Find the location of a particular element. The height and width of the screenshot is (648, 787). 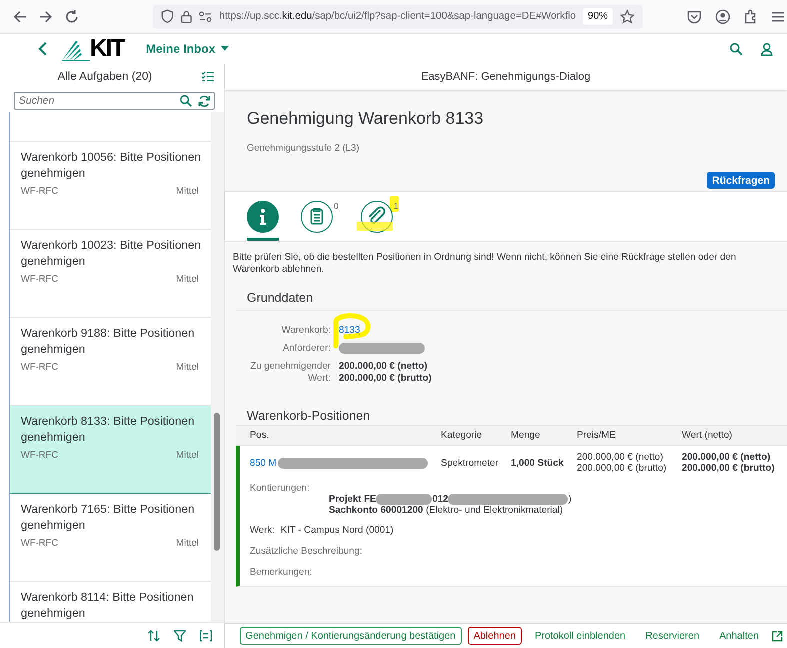

clipboard-icon is located at coordinates (317, 217).